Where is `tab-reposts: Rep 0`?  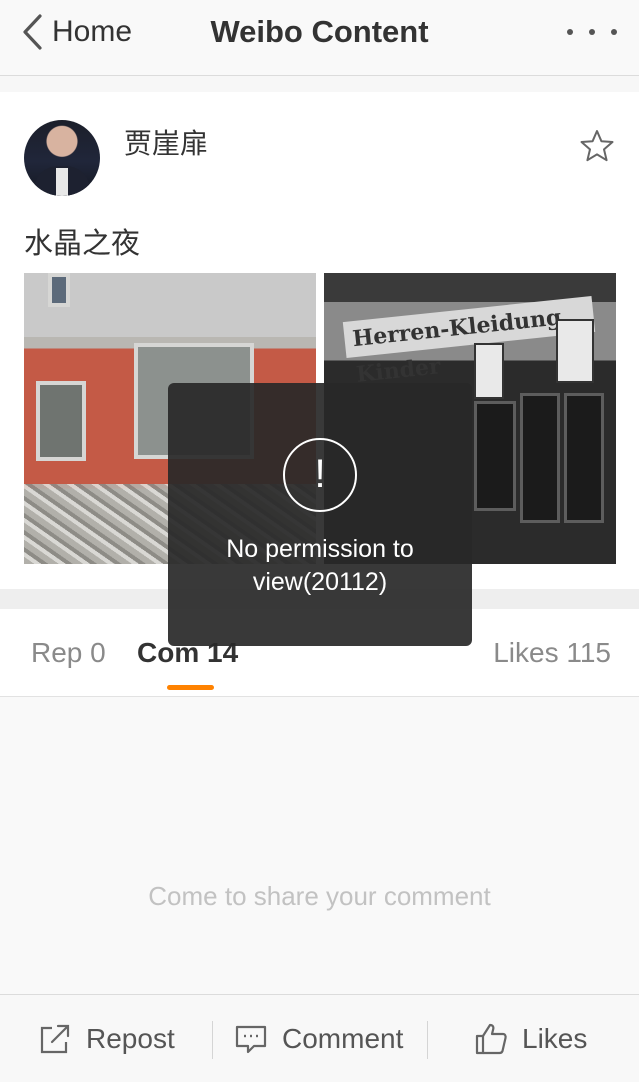
tab-reposts: Rep 0 is located at coordinates (68, 653).